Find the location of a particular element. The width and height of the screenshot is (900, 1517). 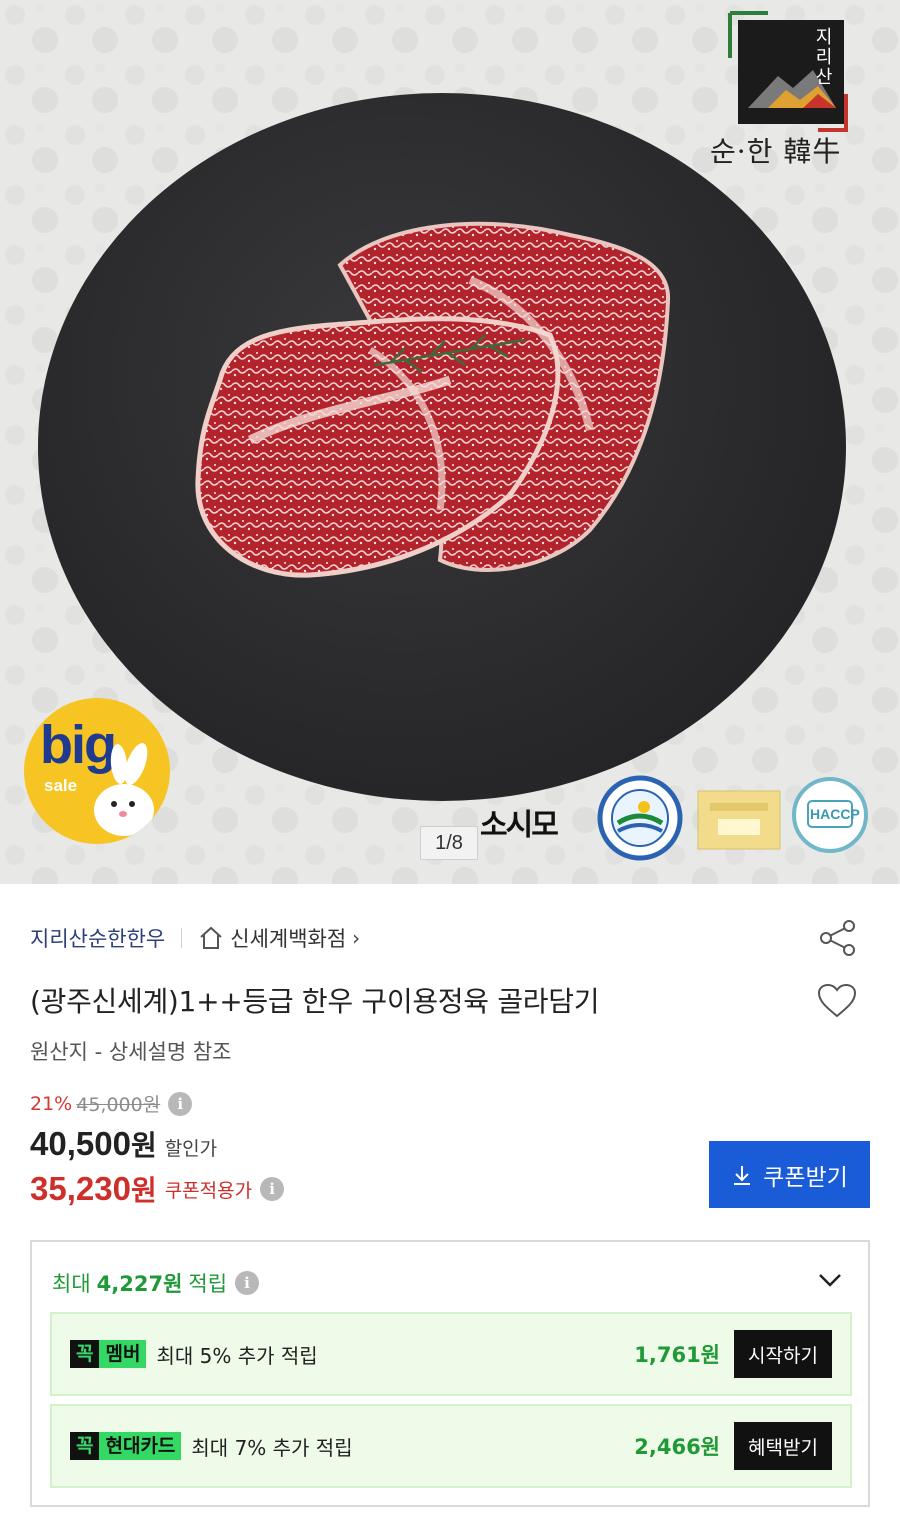

share-icon is located at coordinates (838, 938).